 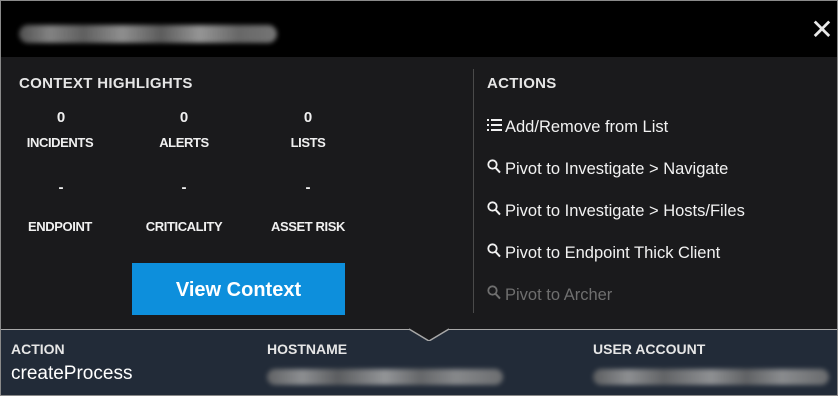 What do you see at coordinates (649, 349) in the screenshot?
I see `user-account-column-label: USER ACCOUNT` at bounding box center [649, 349].